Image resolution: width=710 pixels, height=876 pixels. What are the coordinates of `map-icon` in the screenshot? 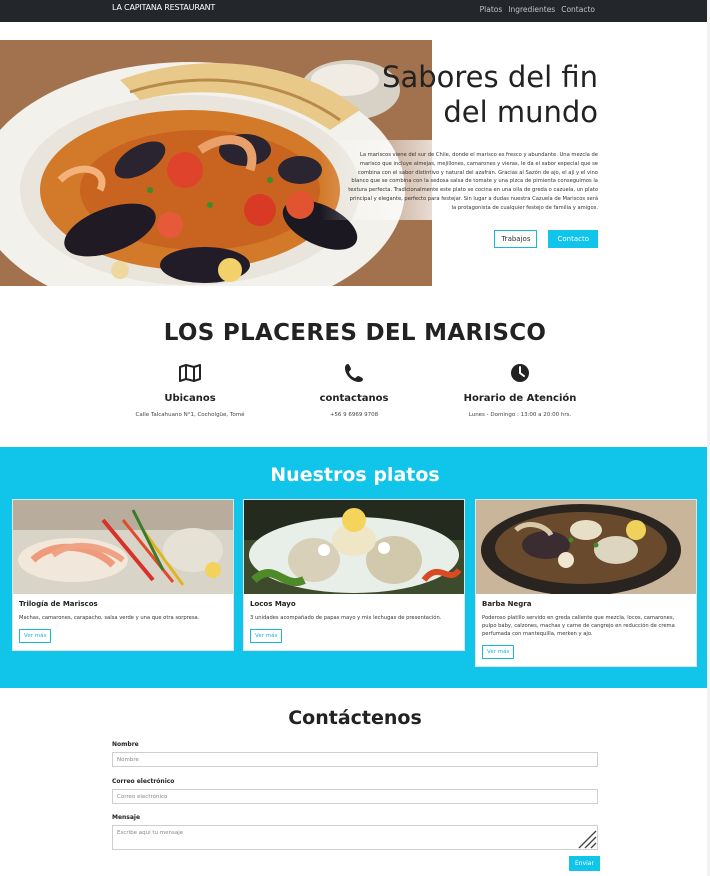 It's located at (190, 373).